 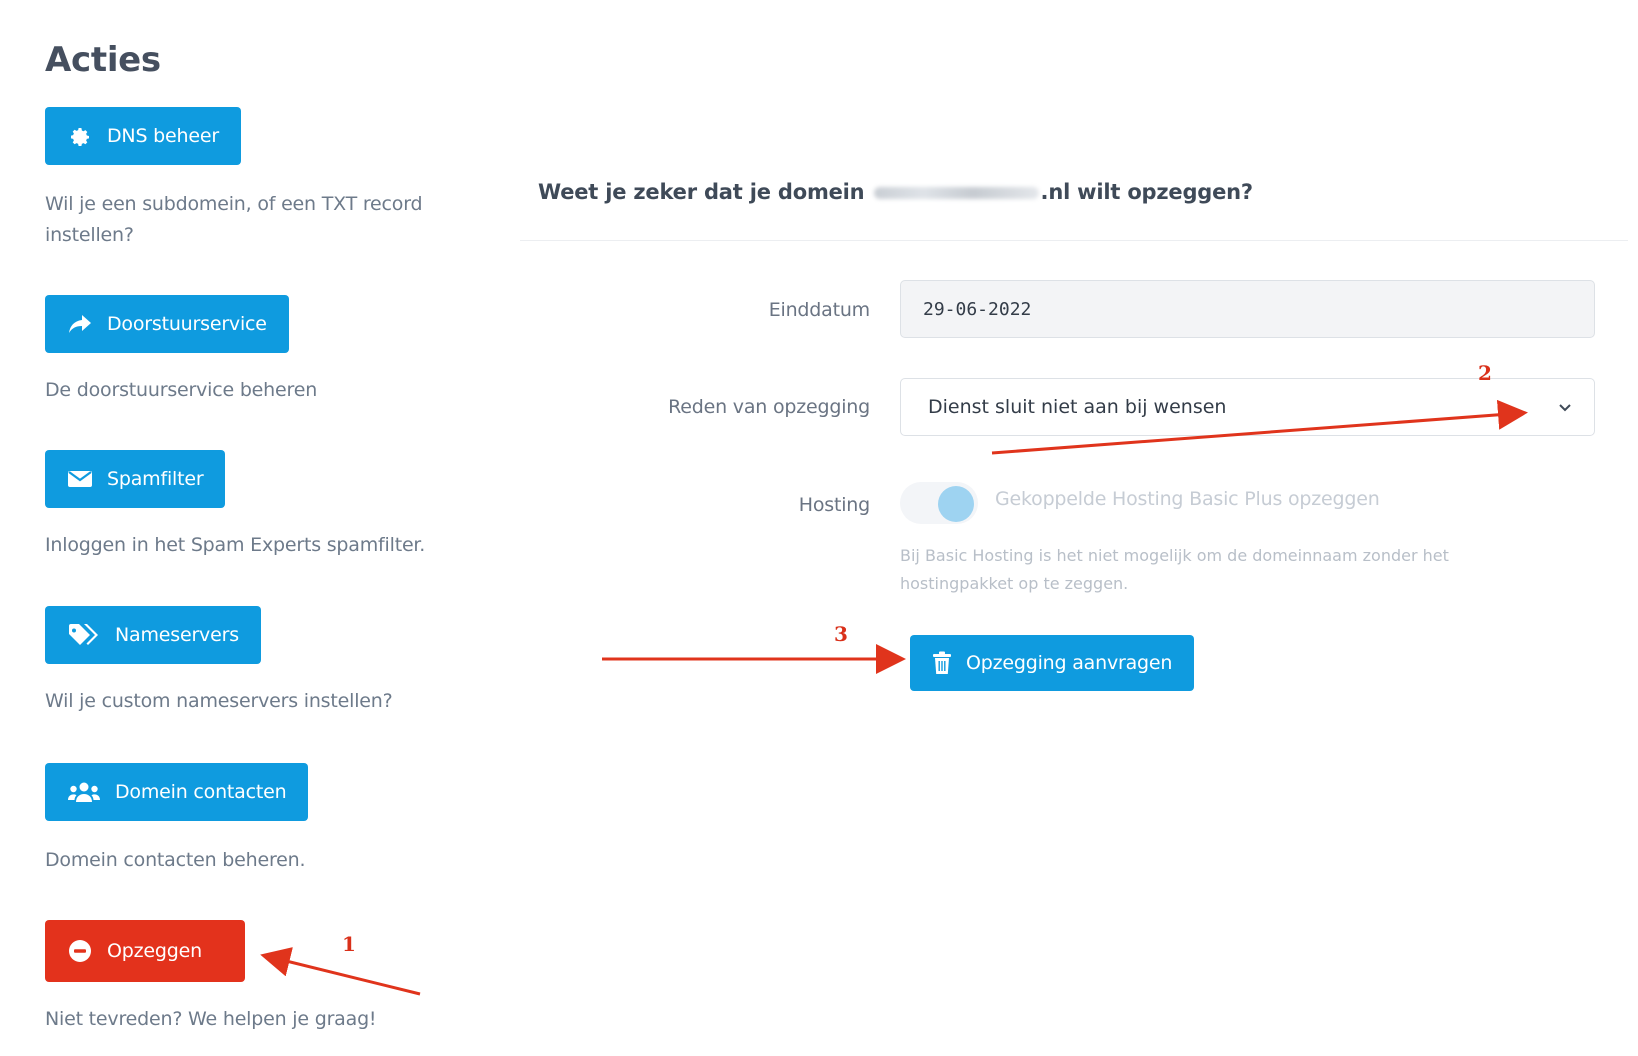 What do you see at coordinates (349, 944) in the screenshot?
I see `annotation-step-1: 1` at bounding box center [349, 944].